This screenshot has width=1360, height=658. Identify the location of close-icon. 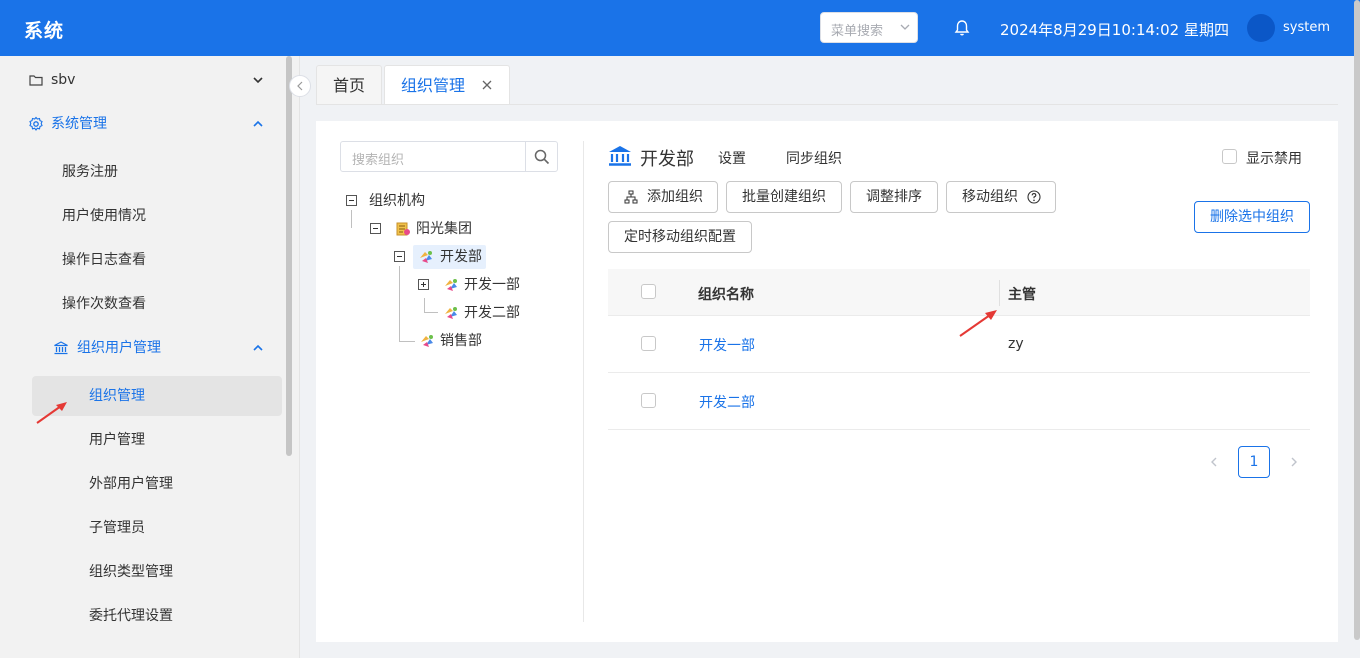
(487, 85).